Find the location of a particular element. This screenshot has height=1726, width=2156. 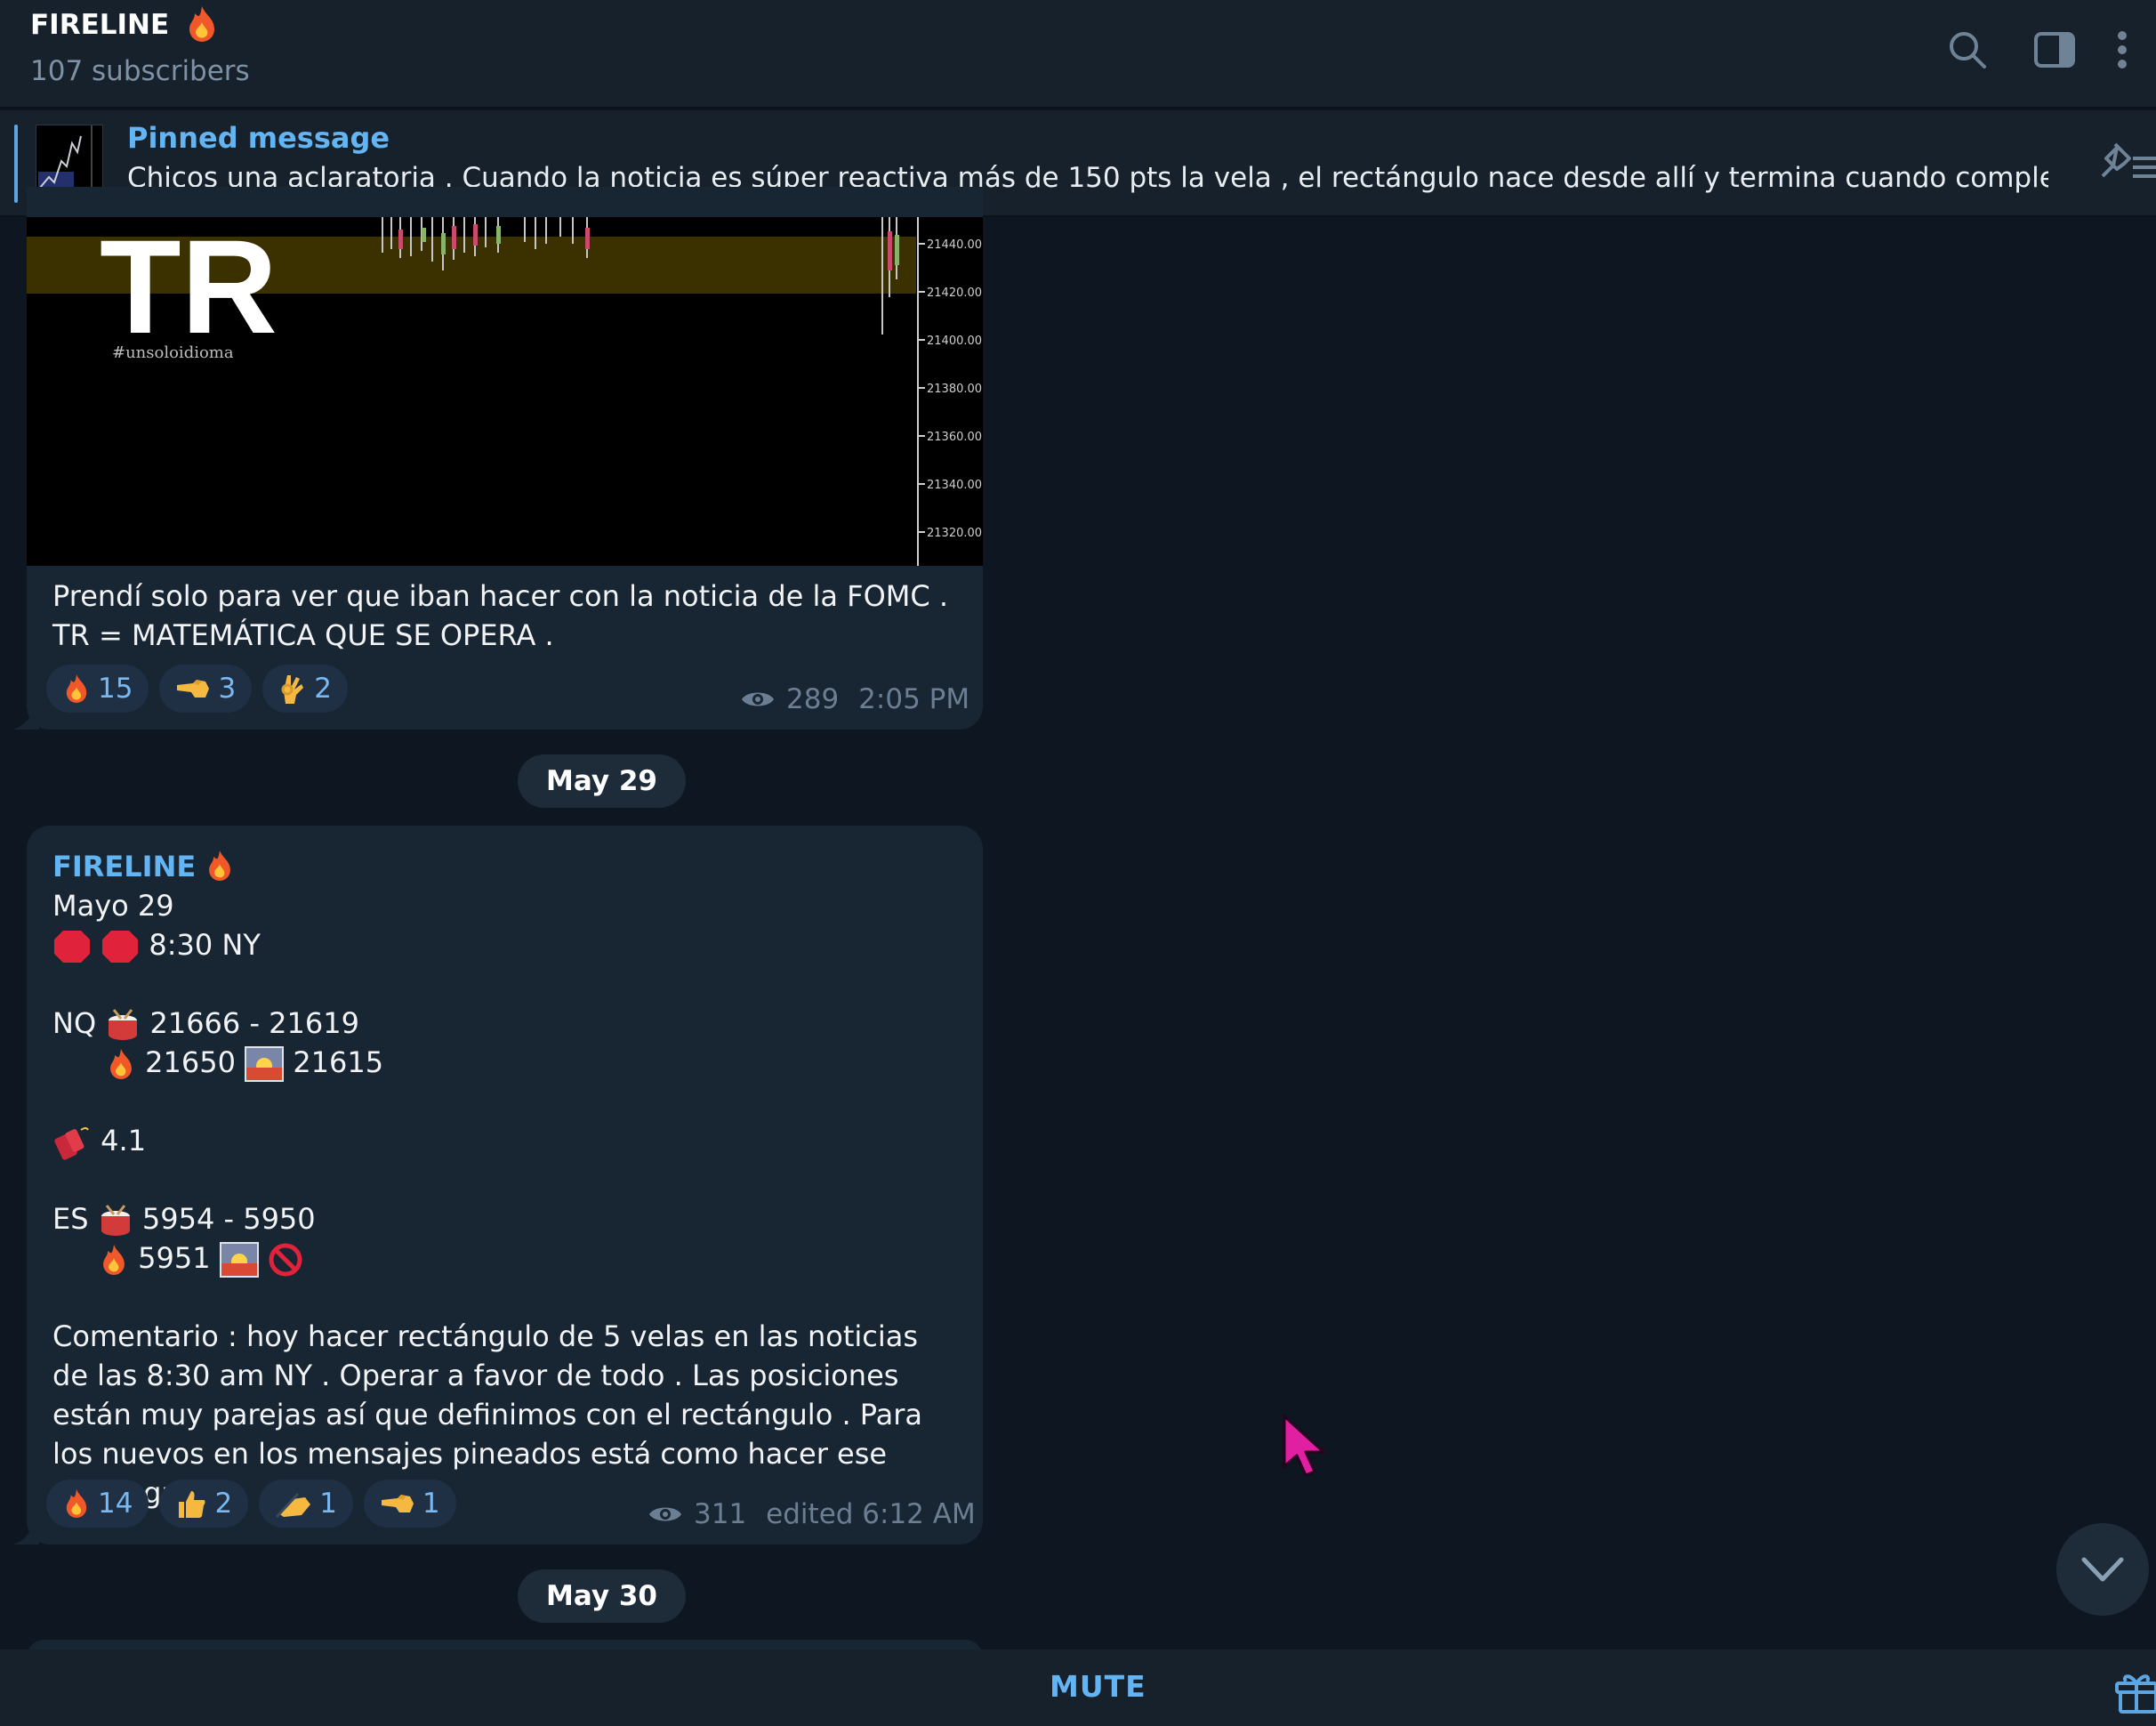

date-line: Mayo 29 is located at coordinates (113, 906).